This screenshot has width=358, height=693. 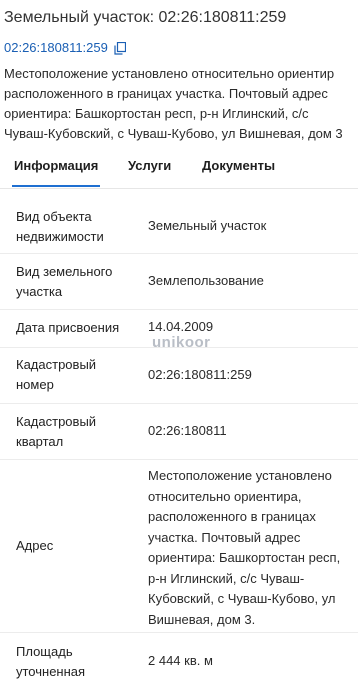 I want to click on info-value: Землепользование, so click(x=206, y=280).